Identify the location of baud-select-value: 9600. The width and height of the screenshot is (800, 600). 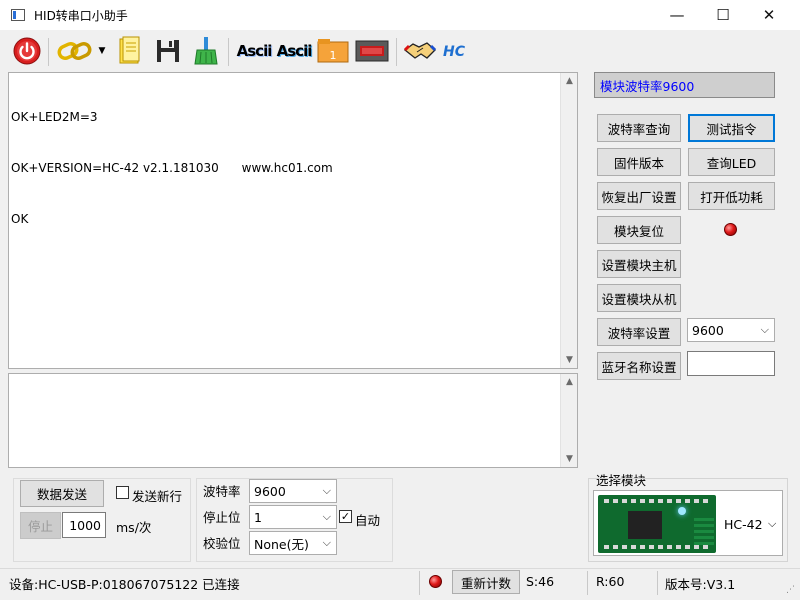
(270, 491).